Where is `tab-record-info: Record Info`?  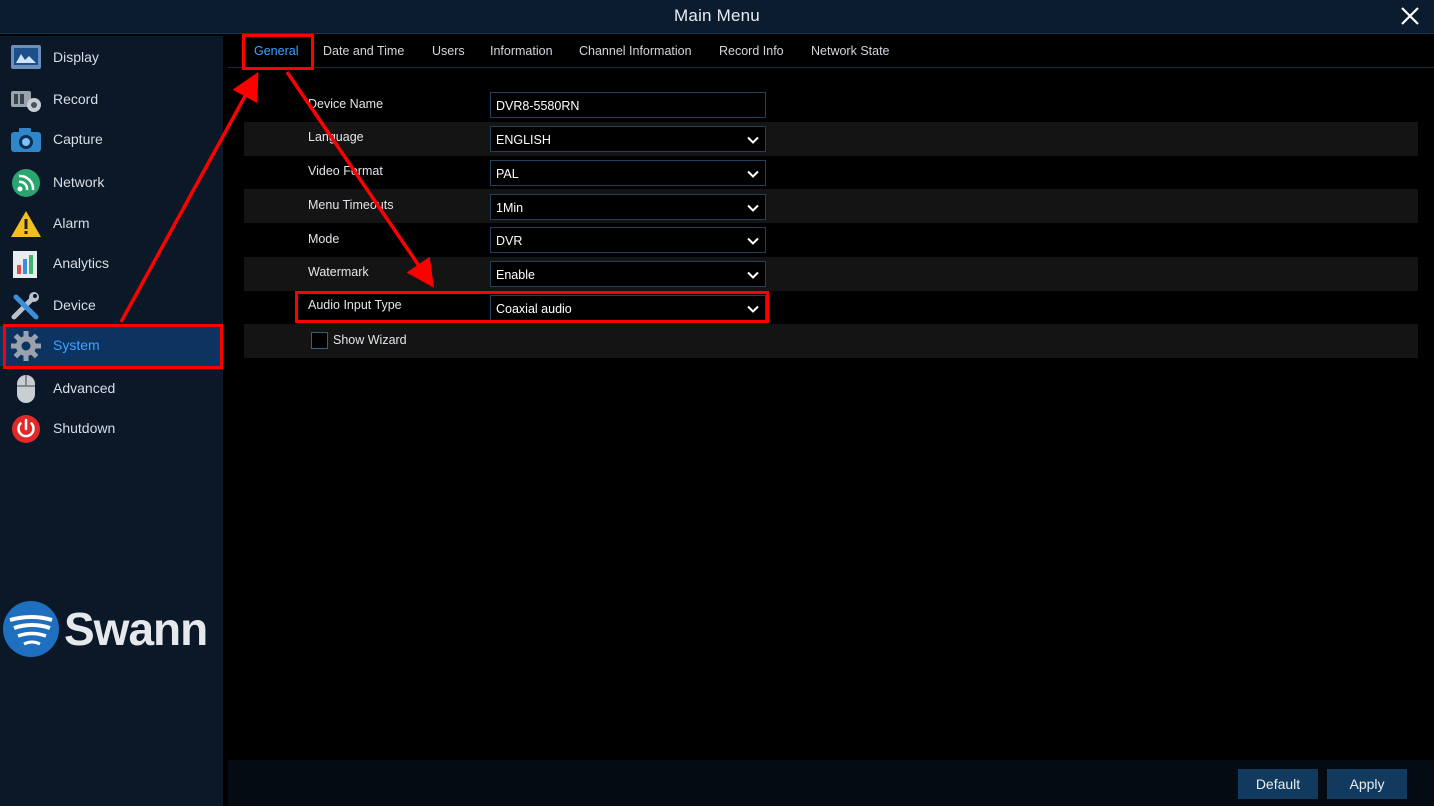 tab-record-info: Record Info is located at coordinates (751, 51).